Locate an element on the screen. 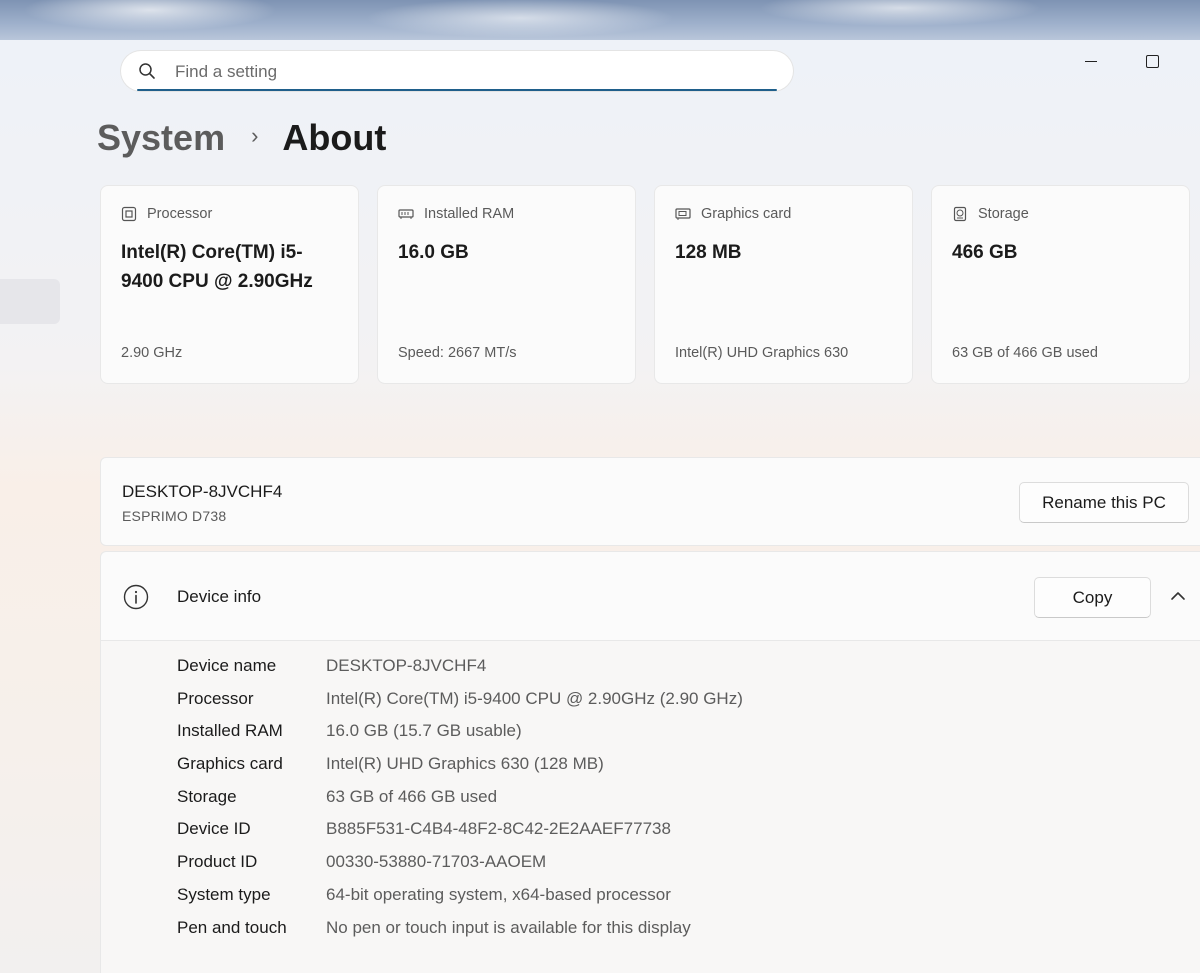 This screenshot has width=1200, height=973. card-subtext: Speed: 2667 MT/s is located at coordinates (457, 353).